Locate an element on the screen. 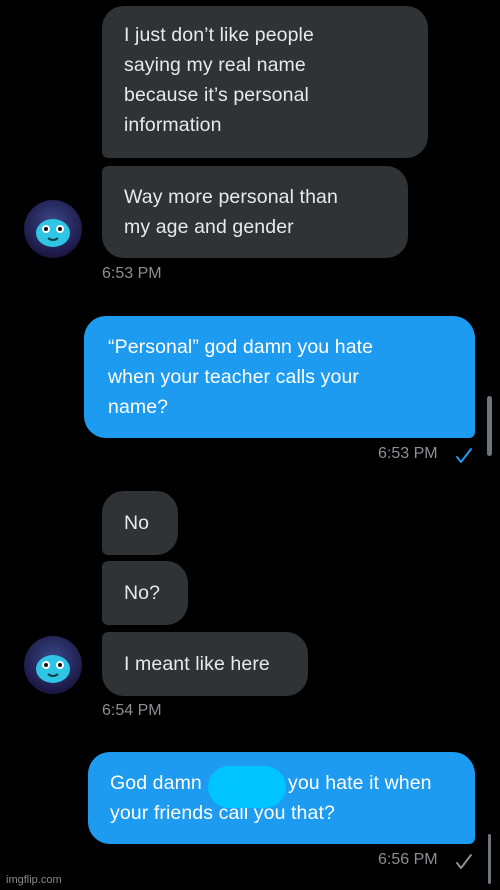 This screenshot has width=500, height=890. message-bubble-incoming: Way more personal than my age and gender is located at coordinates (255, 212).